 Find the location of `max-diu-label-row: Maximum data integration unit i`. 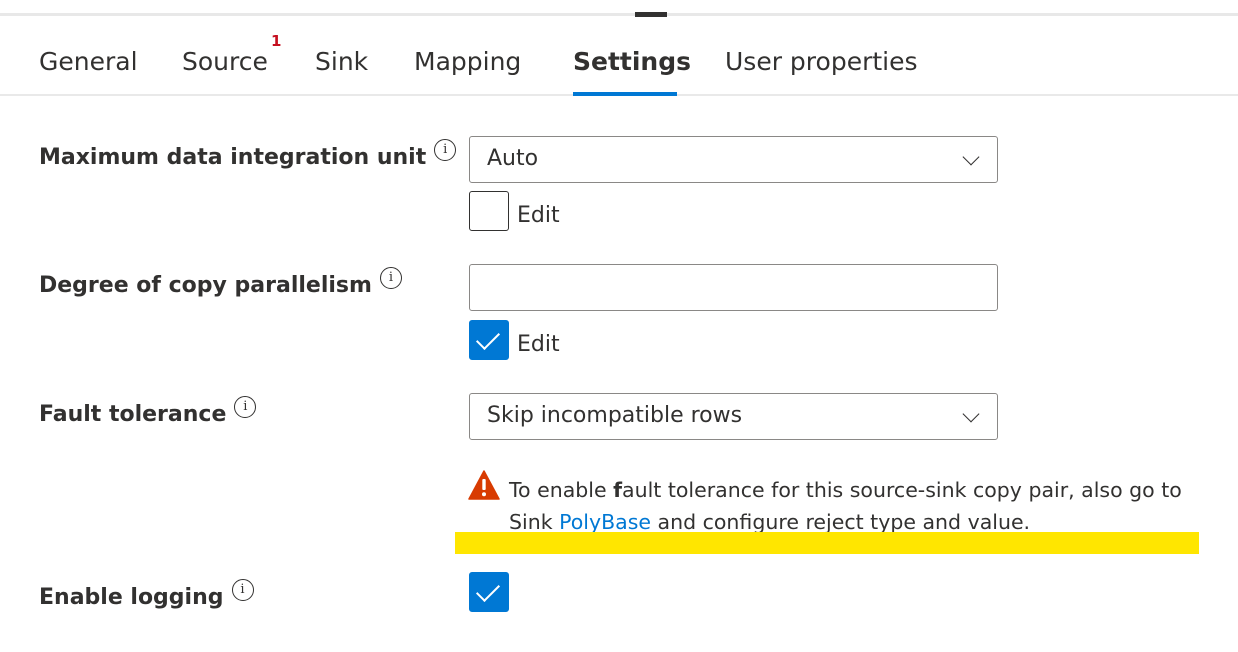

max-diu-label-row: Maximum data integration unit i is located at coordinates (248, 156).